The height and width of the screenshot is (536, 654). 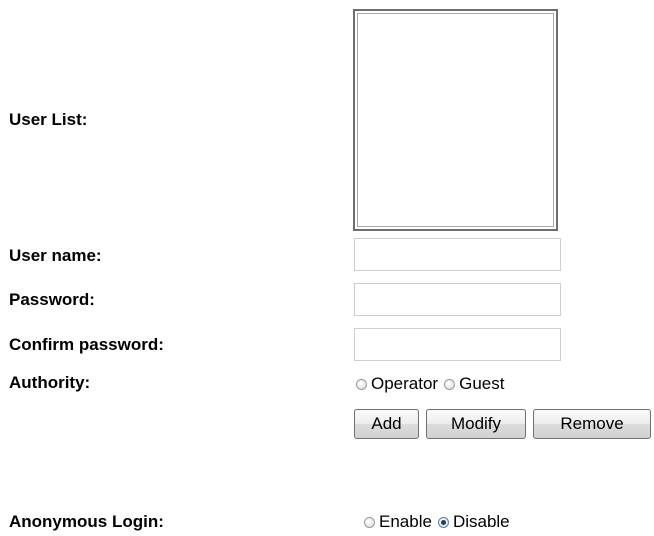 I want to click on anonymous-login-label: Anonymous Login:, so click(x=86, y=521).